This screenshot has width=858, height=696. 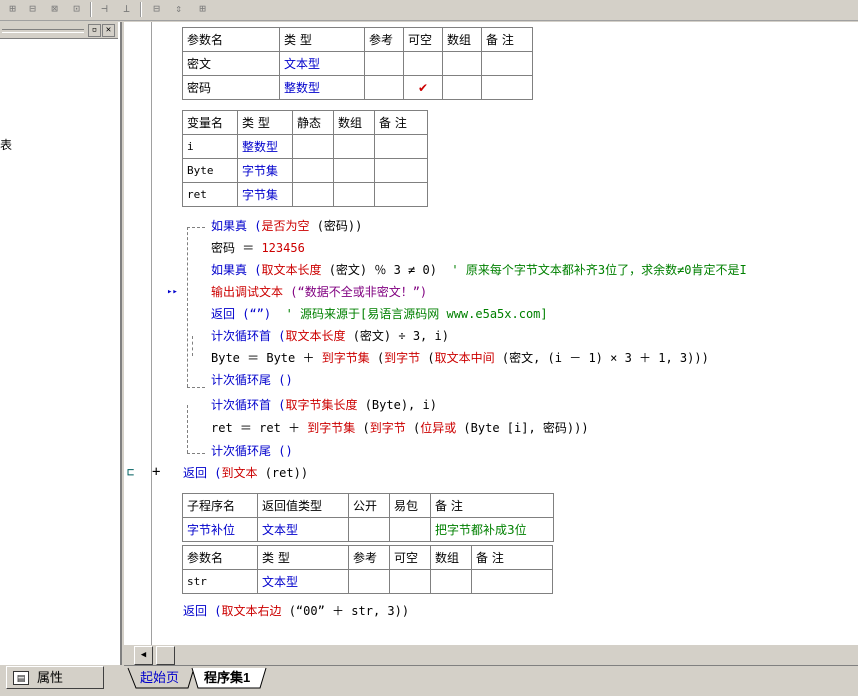 I want to click on function-name: 取文本右边, so click(x=251, y=611).